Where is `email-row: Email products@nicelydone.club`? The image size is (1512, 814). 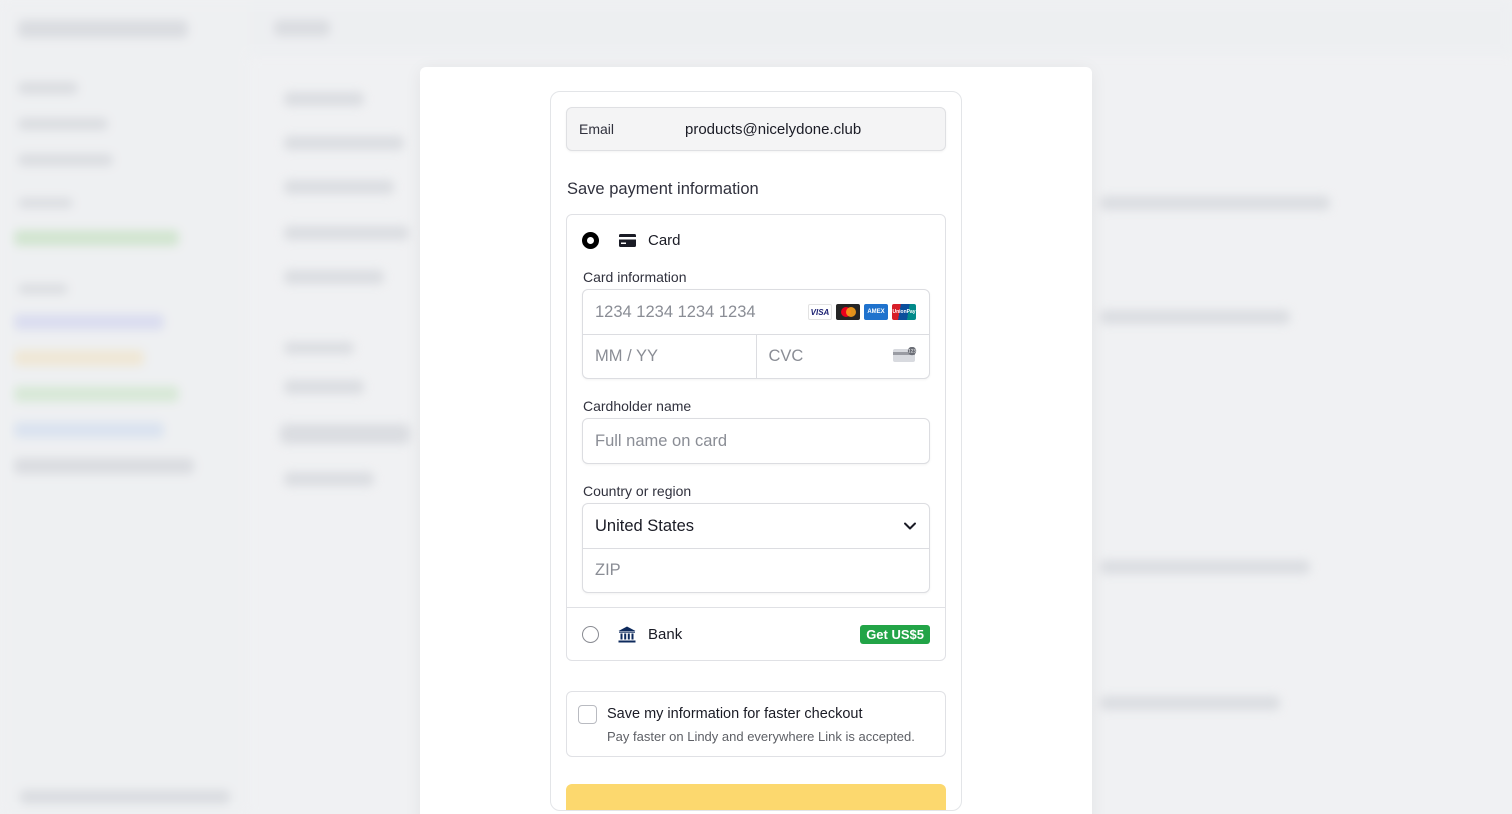 email-row: Email products@nicelydone.club is located at coordinates (756, 129).